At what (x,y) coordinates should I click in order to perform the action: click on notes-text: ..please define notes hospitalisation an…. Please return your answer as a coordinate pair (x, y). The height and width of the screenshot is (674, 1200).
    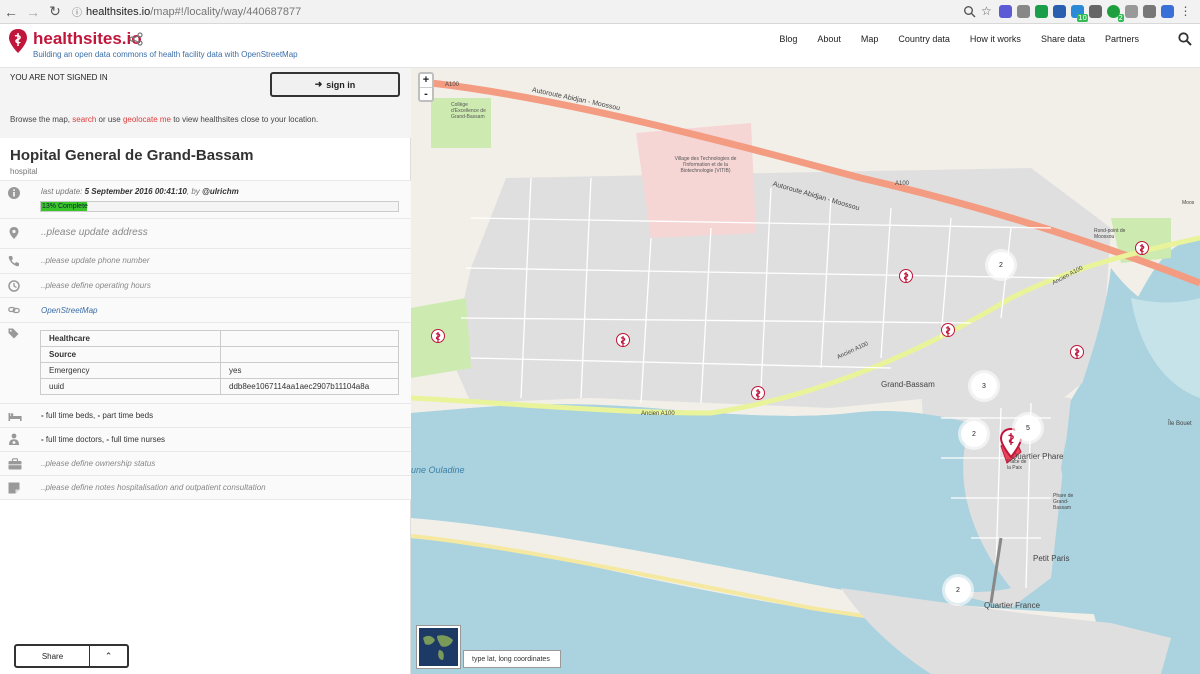
    Looking at the image, I should click on (153, 487).